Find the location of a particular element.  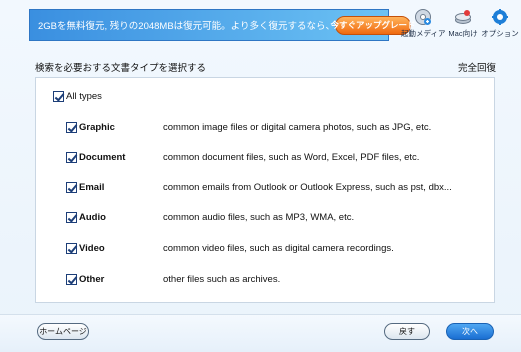

file-type-name: Audio is located at coordinates (92, 217).